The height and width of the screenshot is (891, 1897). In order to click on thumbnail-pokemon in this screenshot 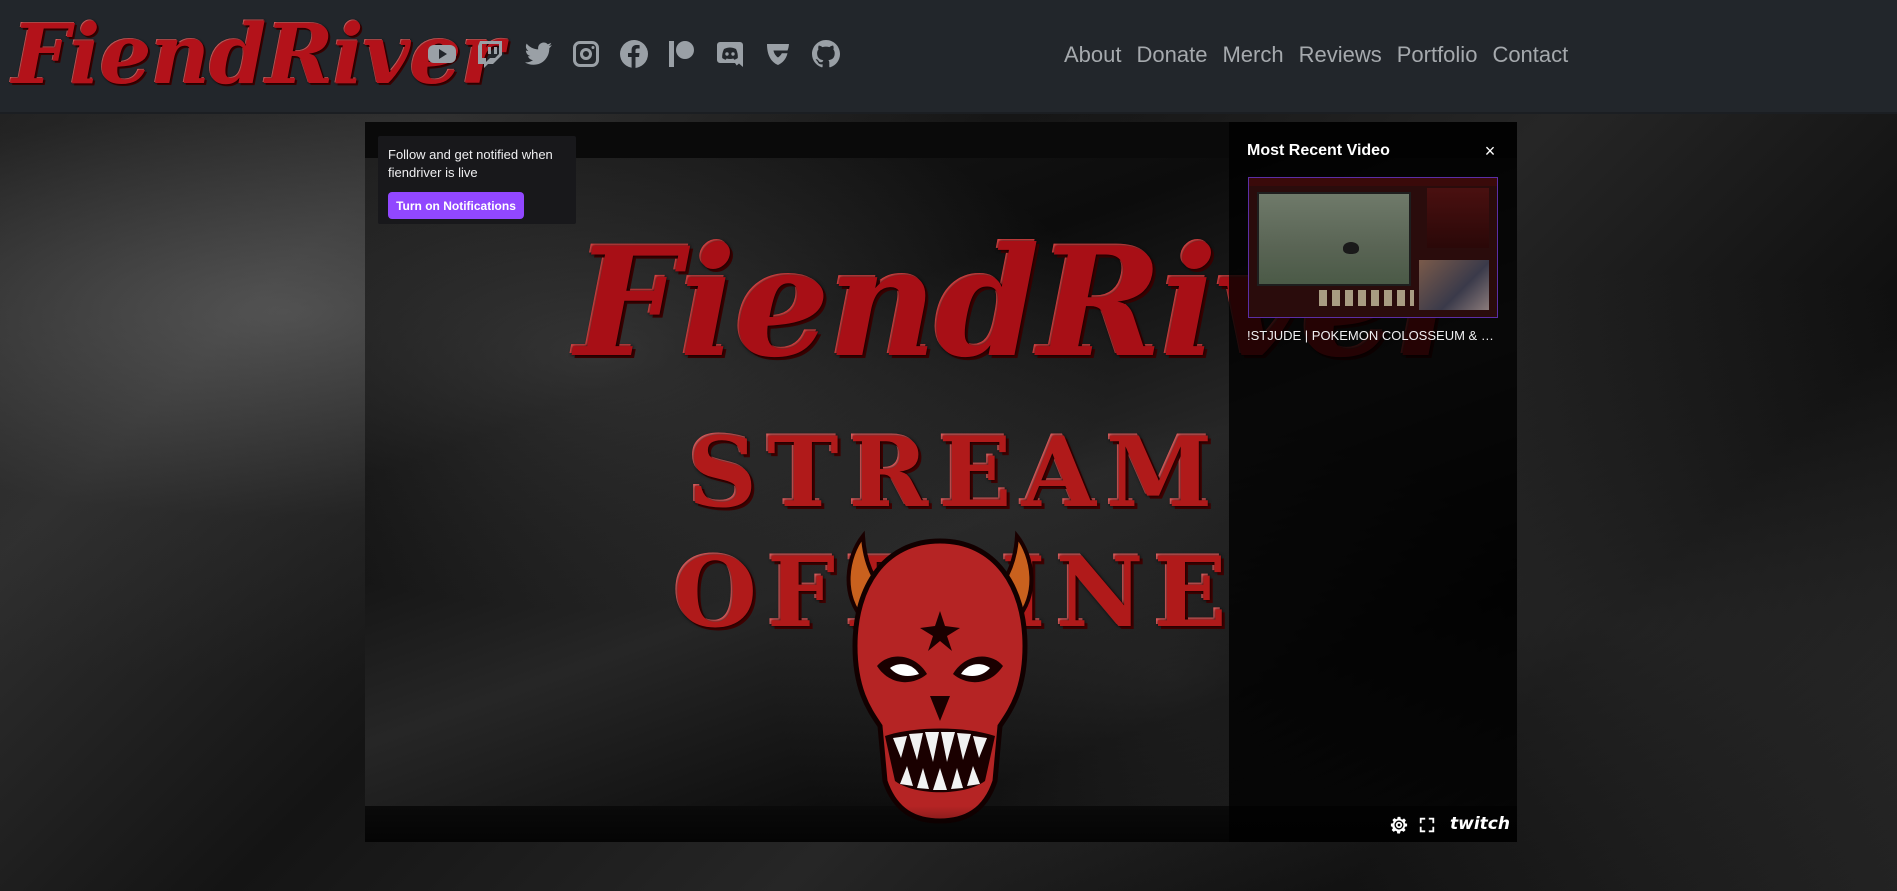, I will do `click(1351, 248)`.